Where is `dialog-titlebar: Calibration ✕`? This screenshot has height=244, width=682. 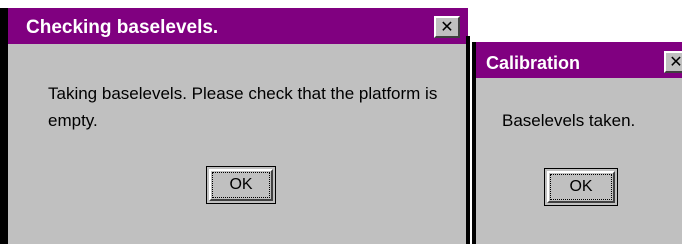 dialog-titlebar: Calibration ✕ is located at coordinates (579, 60).